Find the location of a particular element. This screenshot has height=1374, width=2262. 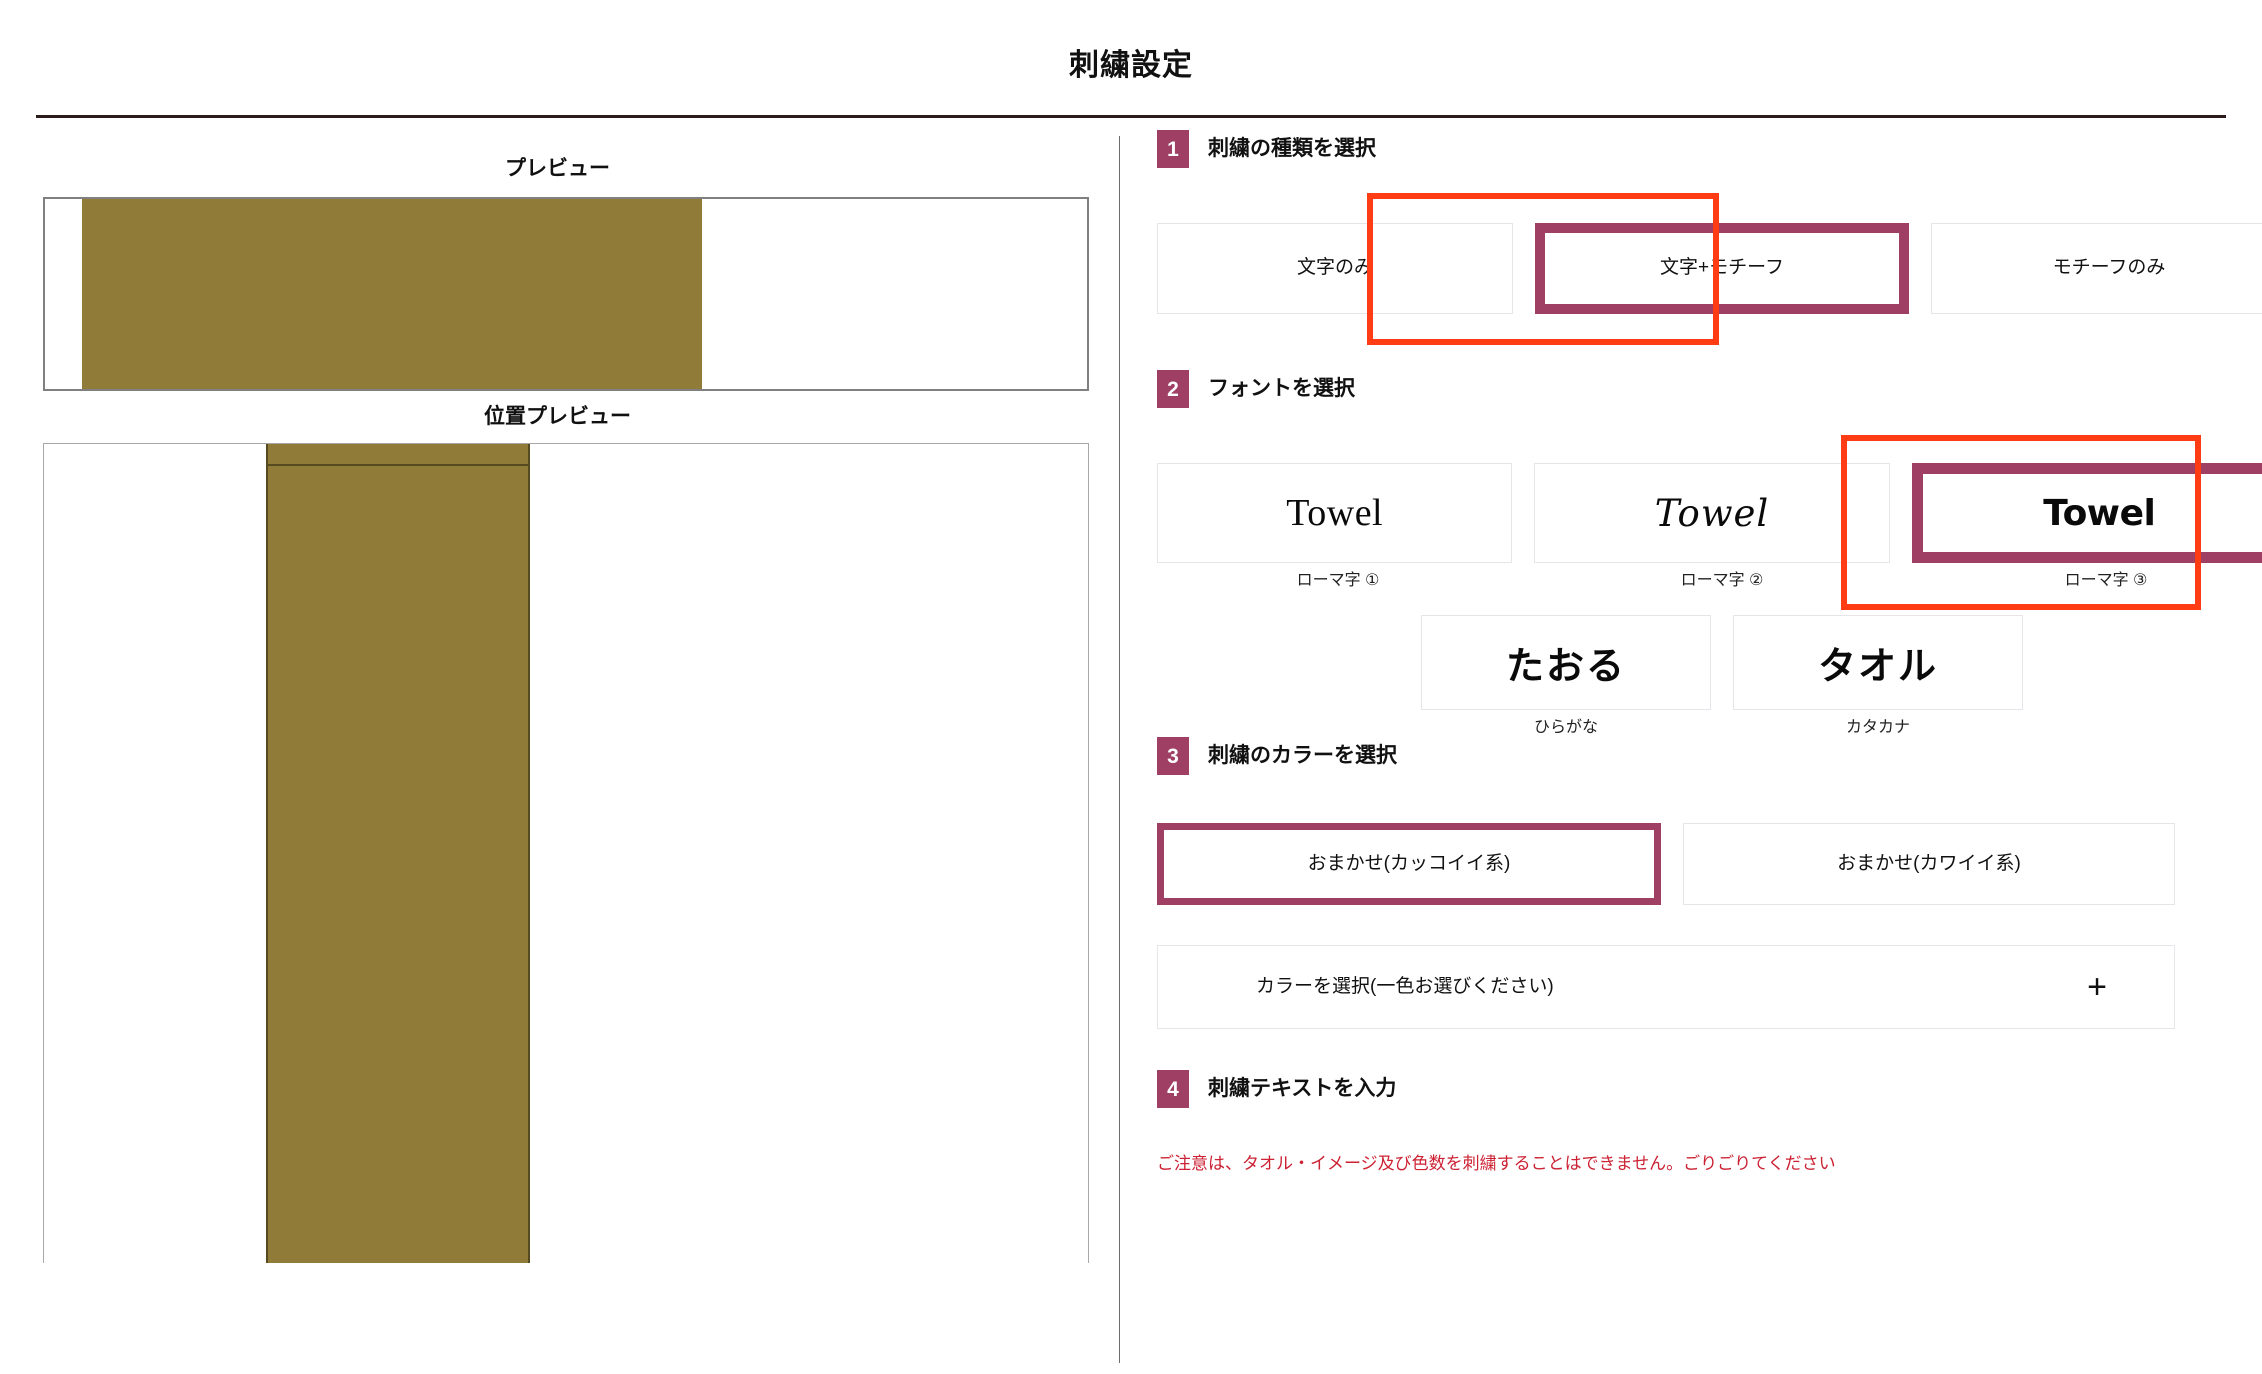

embroidery-type-motif-only: モチーフのみ is located at coordinates (2096, 268).